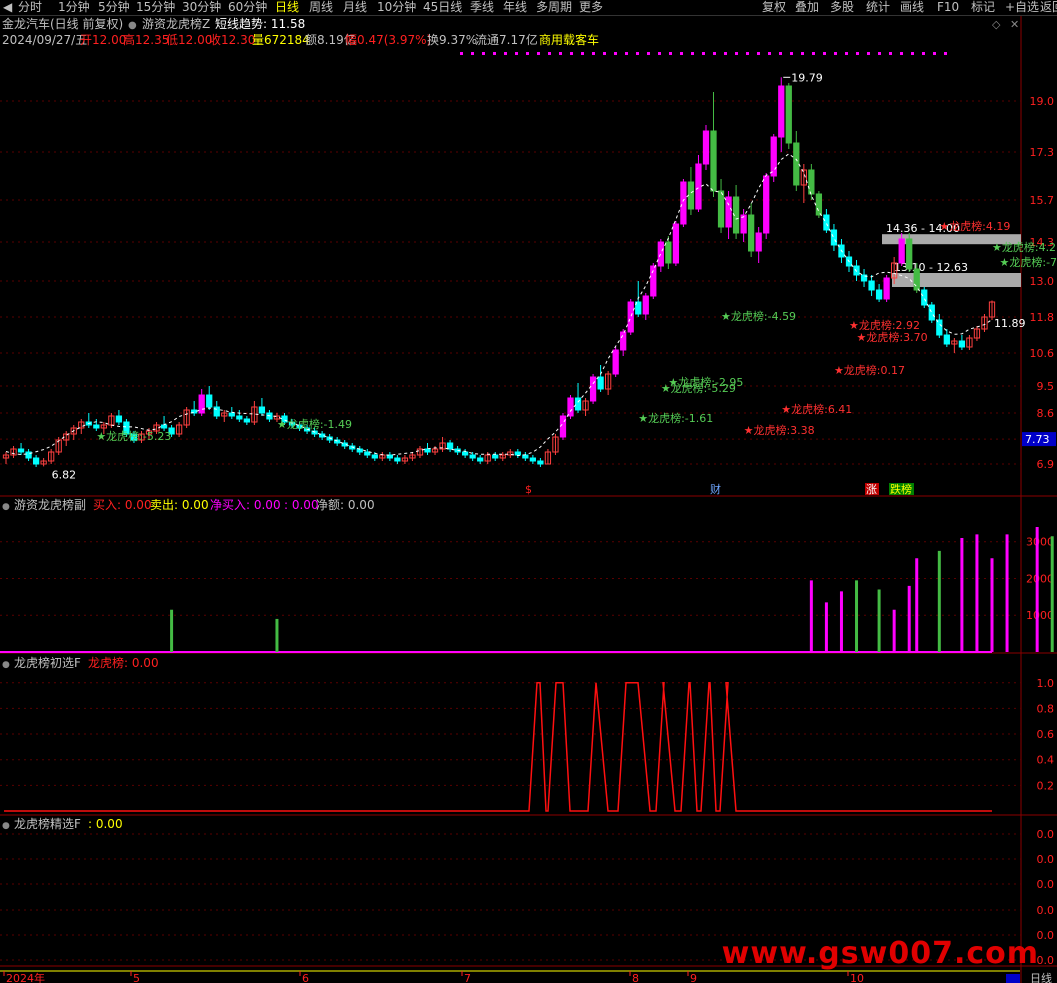 This screenshot has height=983, width=1057. What do you see at coordinates (807, 7) in the screenshot?
I see `toolbar-button-1: 叠加` at bounding box center [807, 7].